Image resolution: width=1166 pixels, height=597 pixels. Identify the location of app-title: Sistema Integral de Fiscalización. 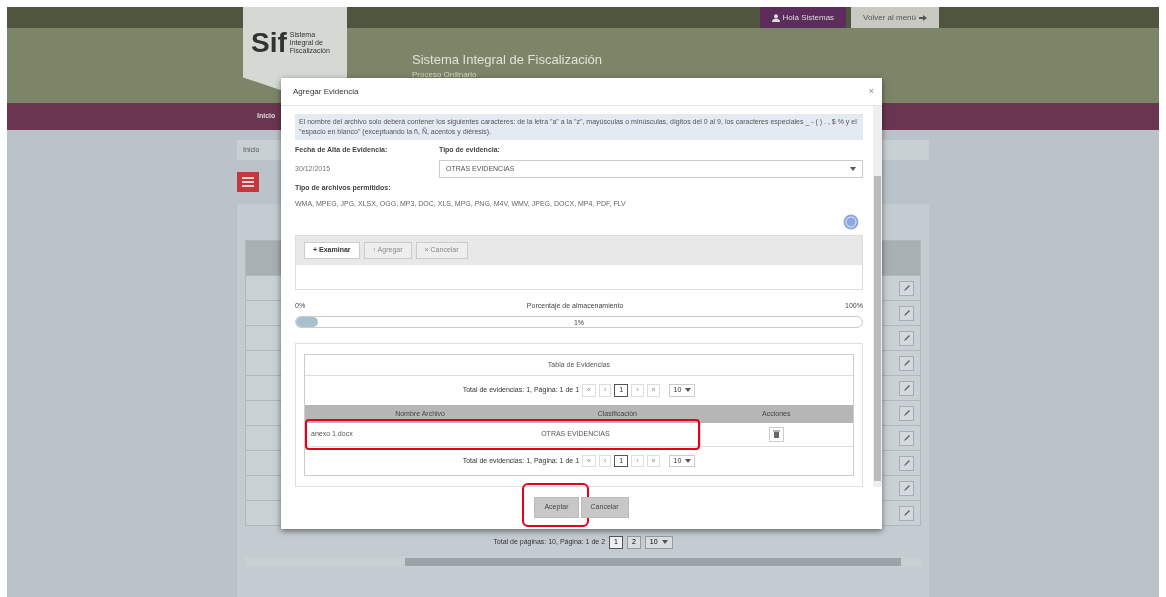
(507, 59).